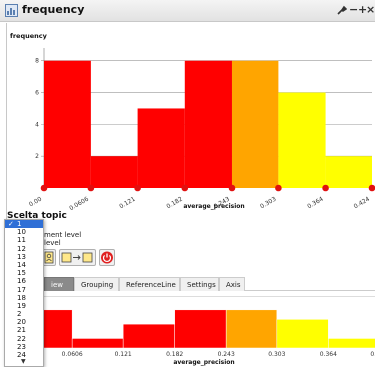 Image resolution: width=375 pixels, height=367 pixels. Describe the element at coordinates (174, 354) in the screenshot. I see `preview-x-tick-label: 0.182` at that location.